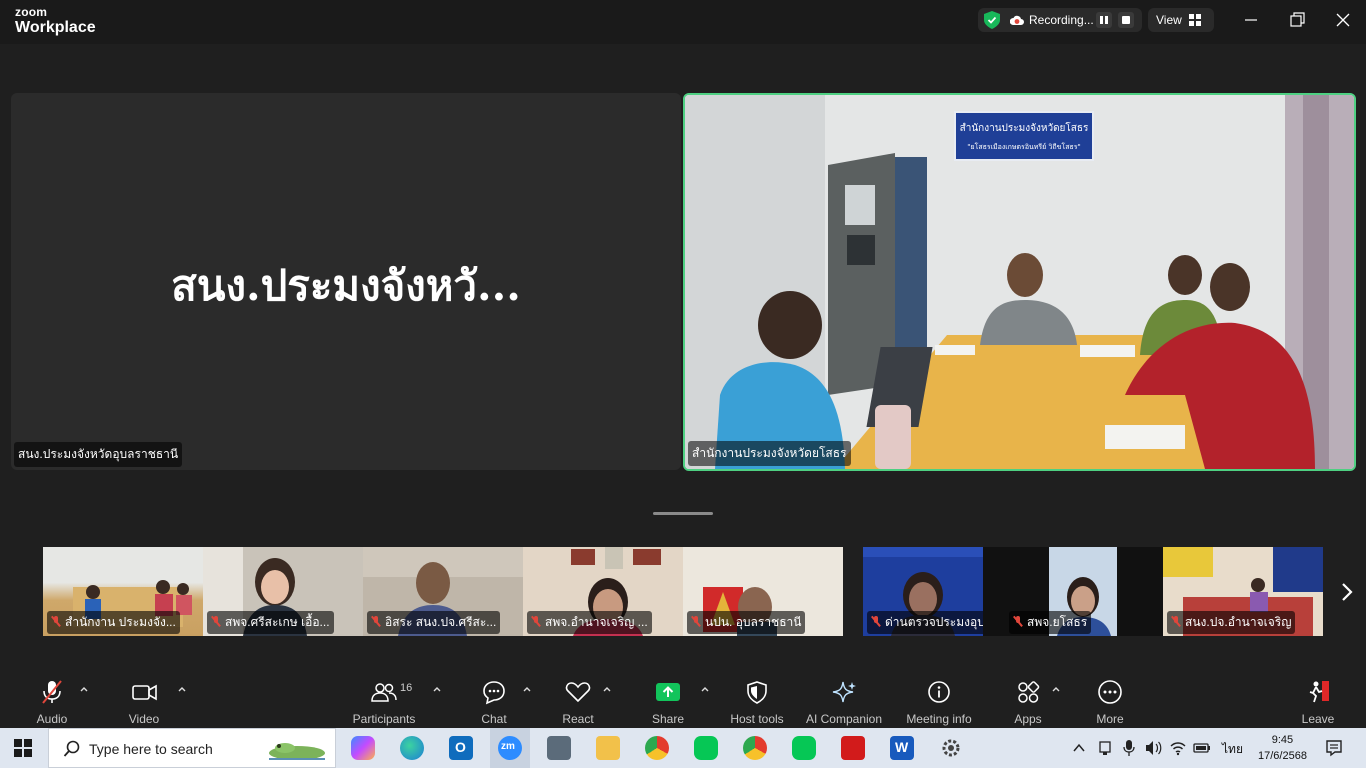  I want to click on restore-button, so click(1297, 20).